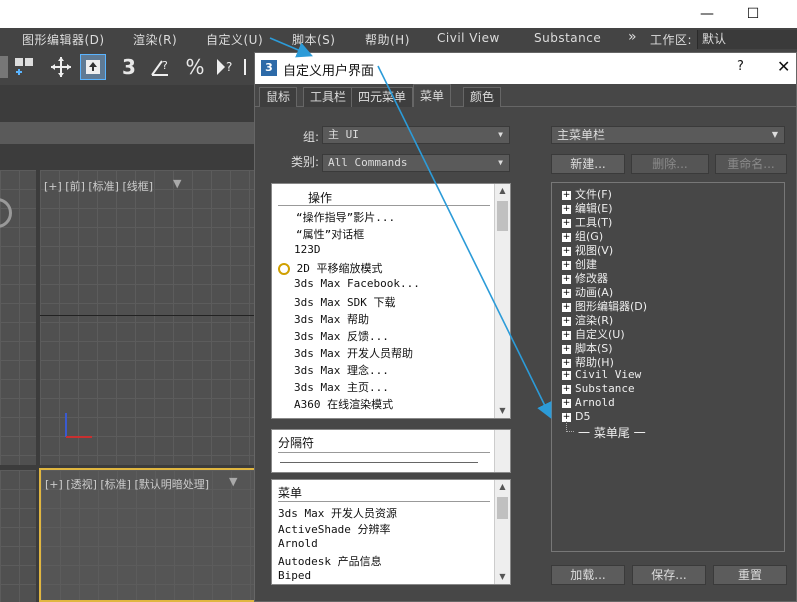  Describe the element at coordinates (753, 14) in the screenshot. I see `maximize-button: ☐` at that location.